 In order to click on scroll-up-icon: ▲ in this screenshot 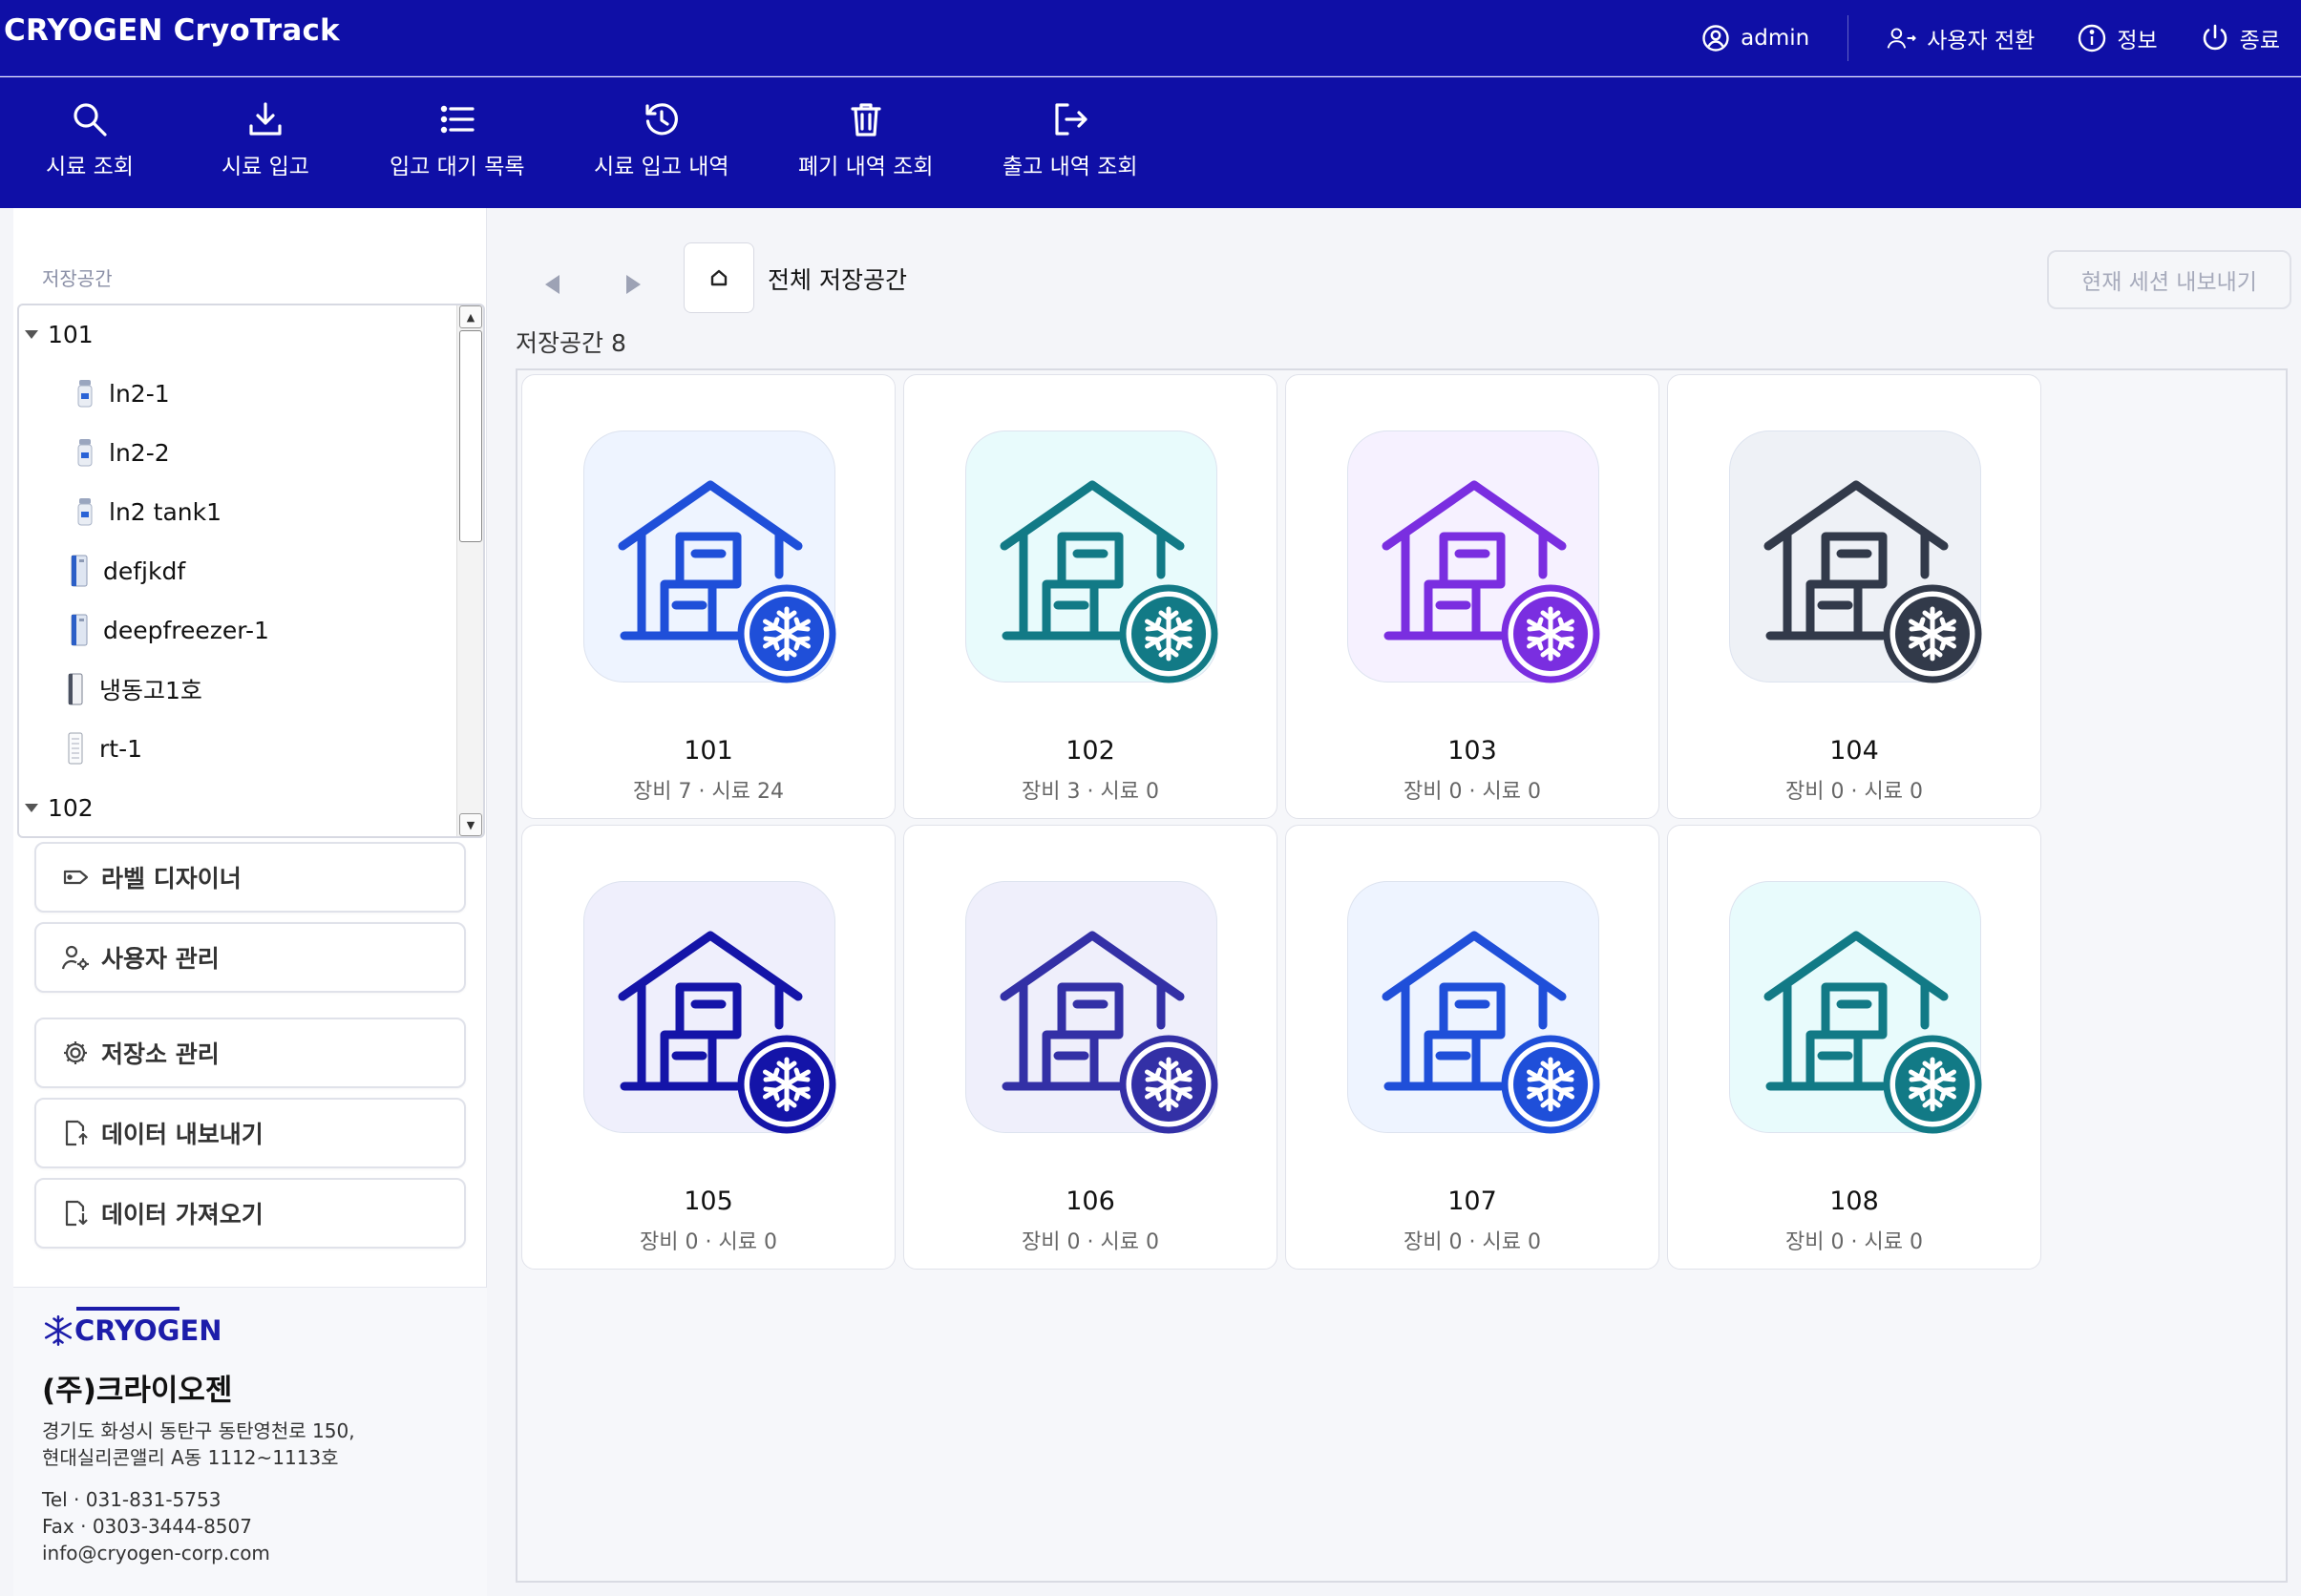, I will do `click(471, 317)`.